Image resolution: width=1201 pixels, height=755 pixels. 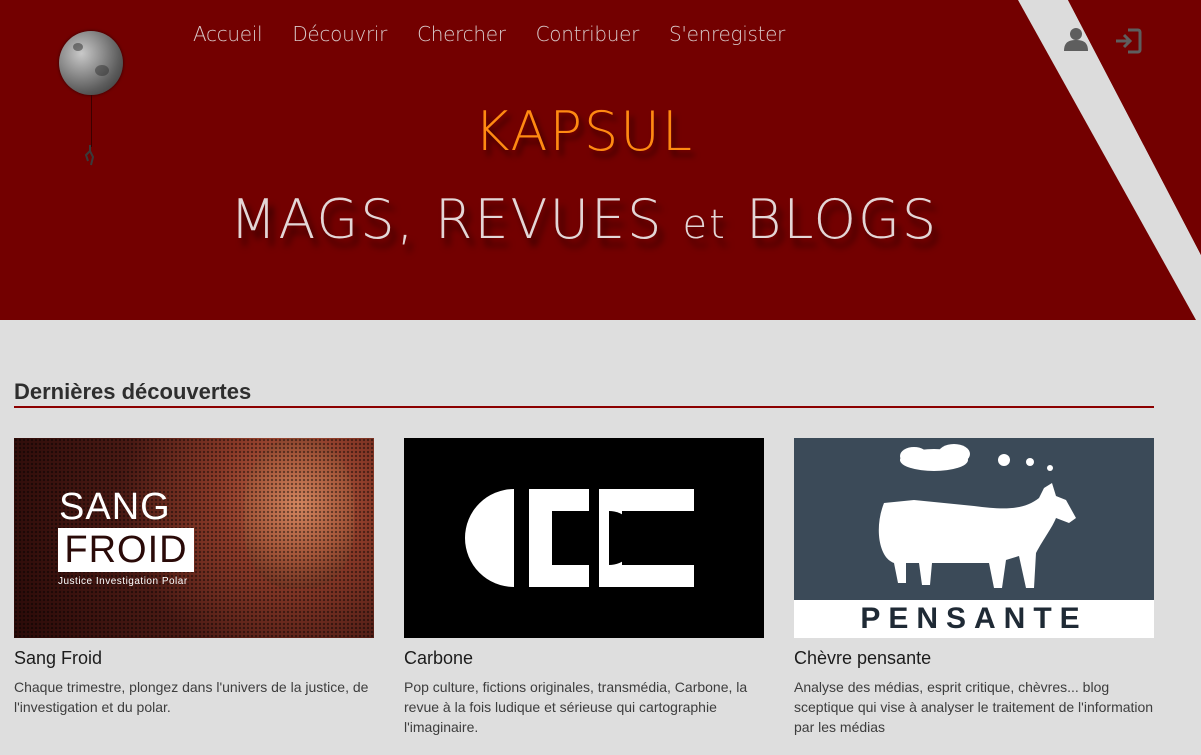 What do you see at coordinates (584, 131) in the screenshot?
I see `brand-title: KAPSUL` at bounding box center [584, 131].